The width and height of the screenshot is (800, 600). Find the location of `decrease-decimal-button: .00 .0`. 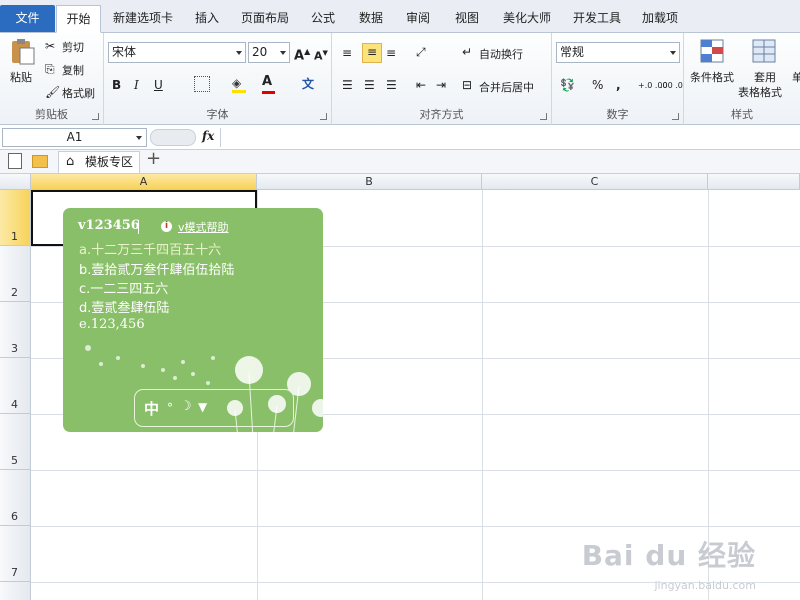

decrease-decimal-button: .00 .0 is located at coordinates (671, 86).